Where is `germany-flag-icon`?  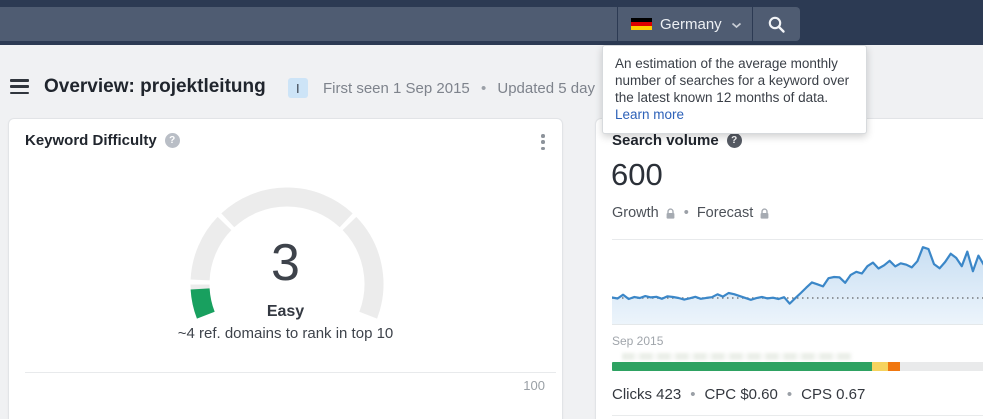 germany-flag-icon is located at coordinates (641, 24).